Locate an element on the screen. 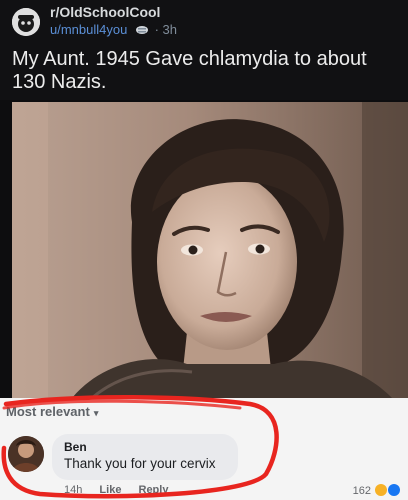 This screenshot has height=500, width=408. comment-text: Thank you for your cervix is located at coordinates (140, 463).